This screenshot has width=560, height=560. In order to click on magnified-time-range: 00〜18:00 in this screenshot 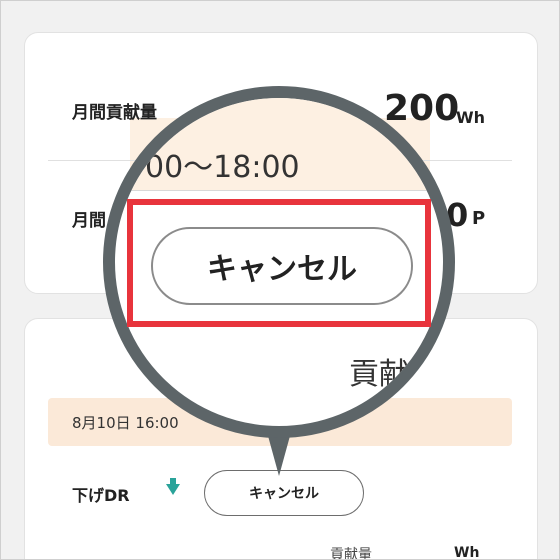, I will do `click(222, 167)`.